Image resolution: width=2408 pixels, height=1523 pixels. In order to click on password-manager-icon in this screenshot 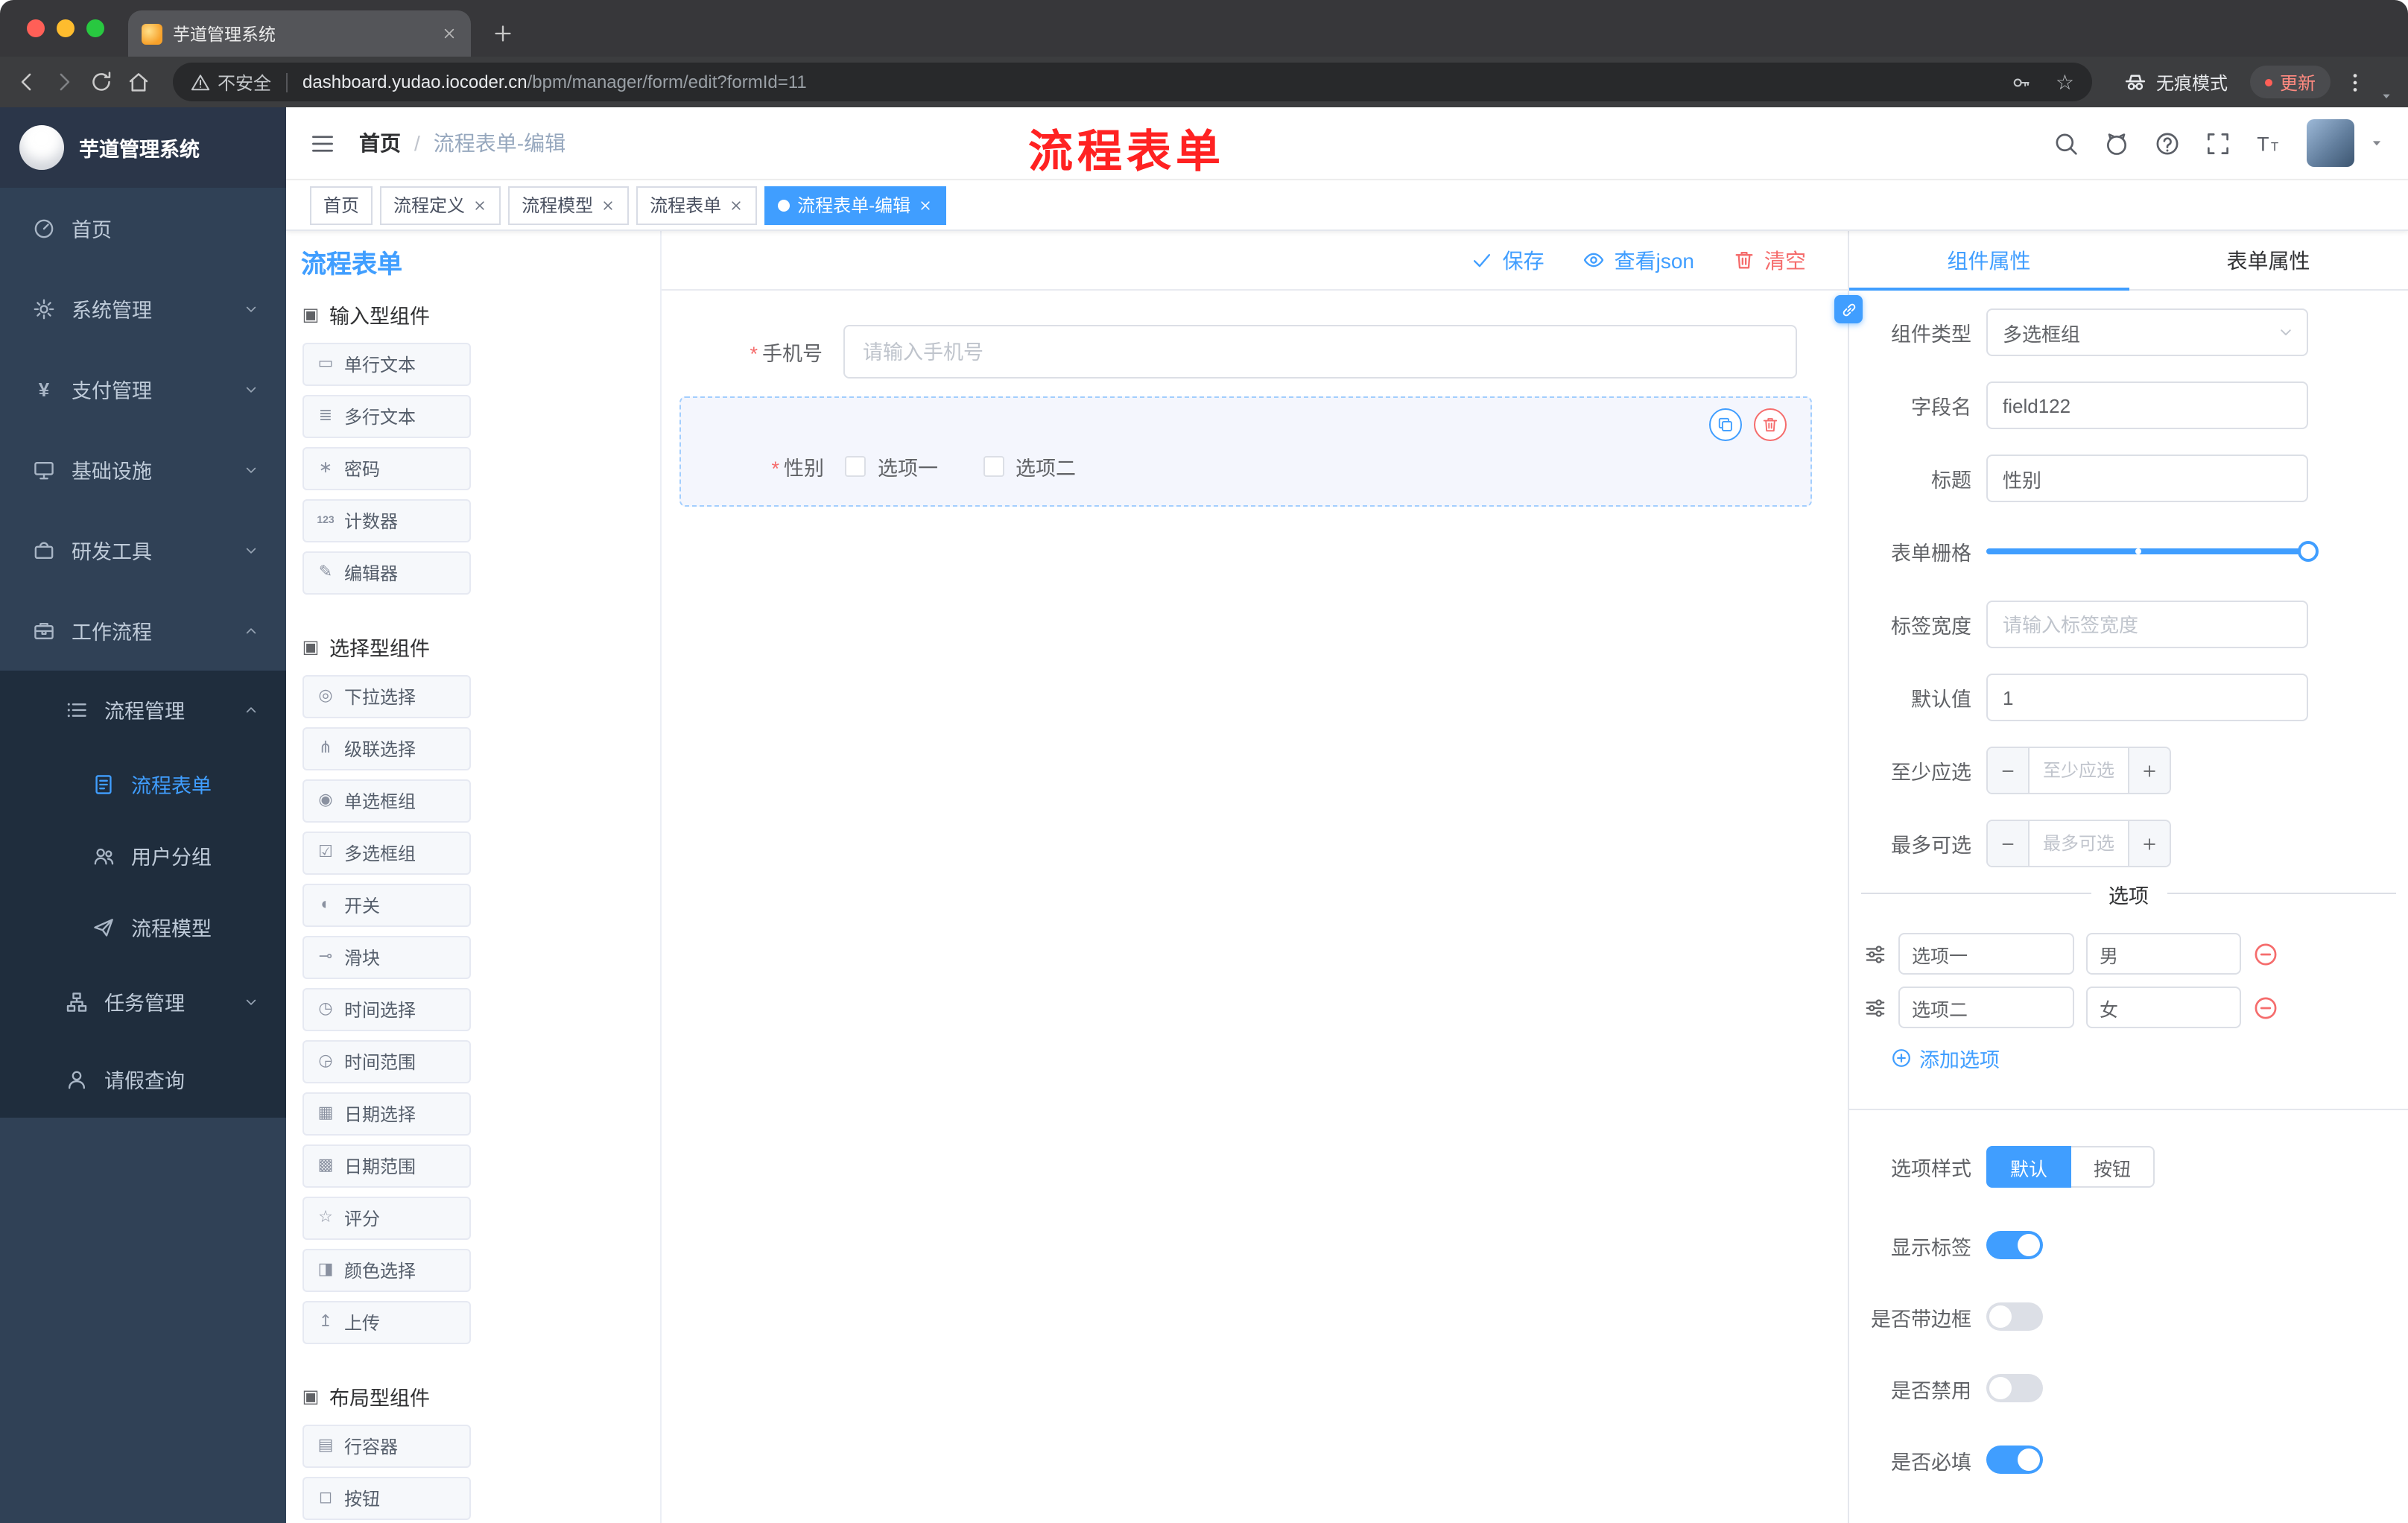, I will do `click(2022, 82)`.